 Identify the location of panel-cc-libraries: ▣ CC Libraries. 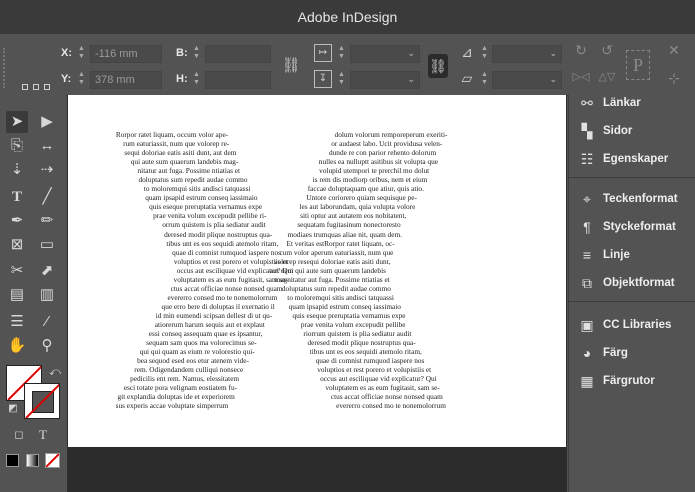
(632, 325).